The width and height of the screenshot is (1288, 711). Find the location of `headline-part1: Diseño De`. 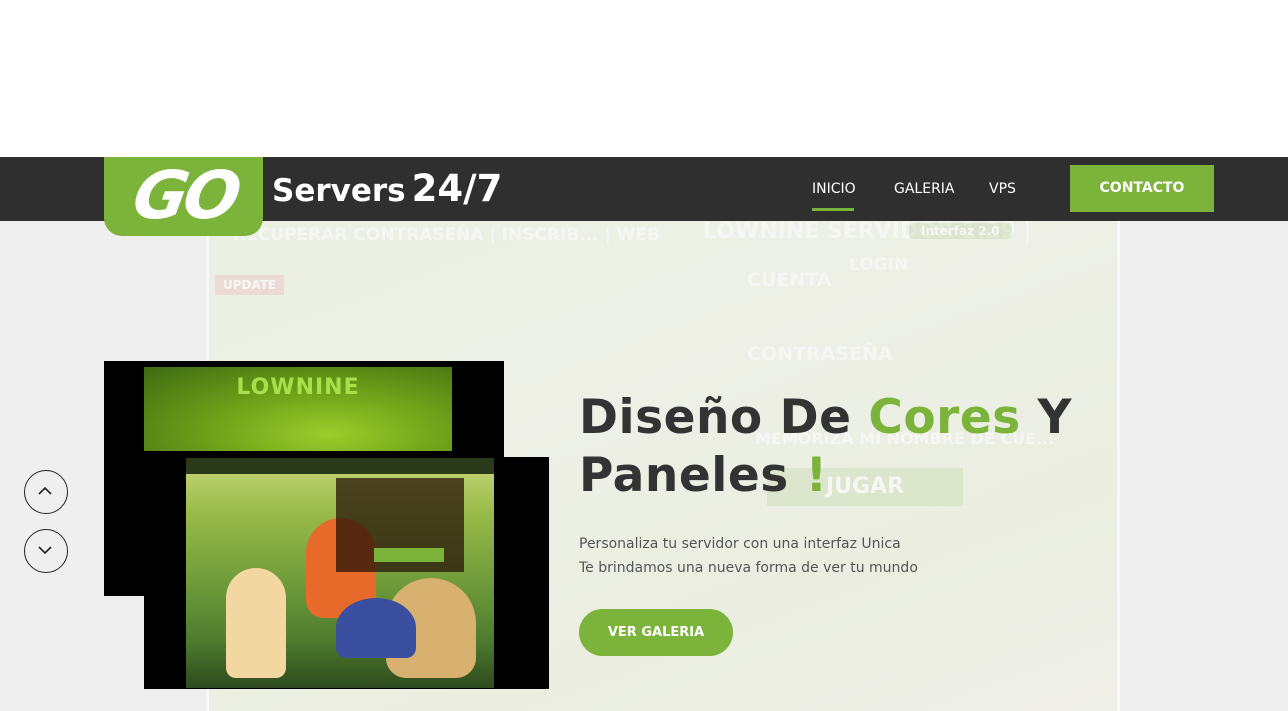

headline-part1: Diseño De is located at coordinates (715, 417).